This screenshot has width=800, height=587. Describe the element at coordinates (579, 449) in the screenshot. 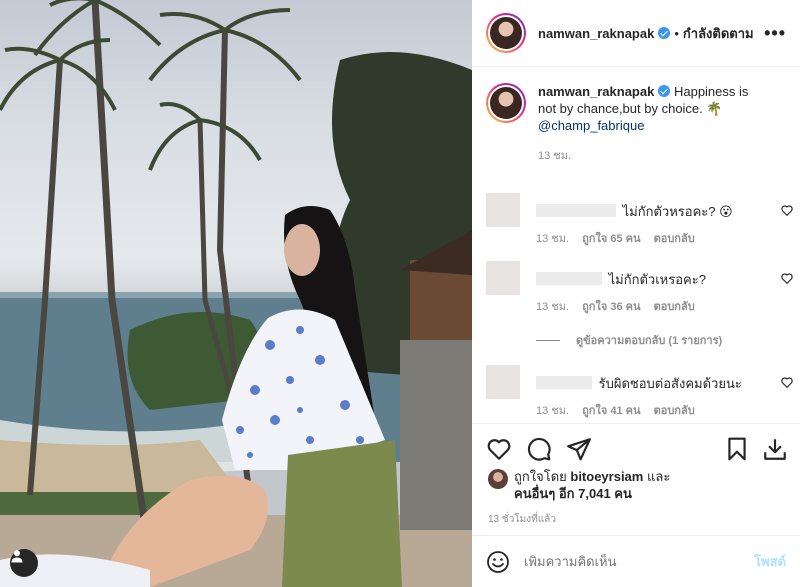

I see `share-icon` at that location.